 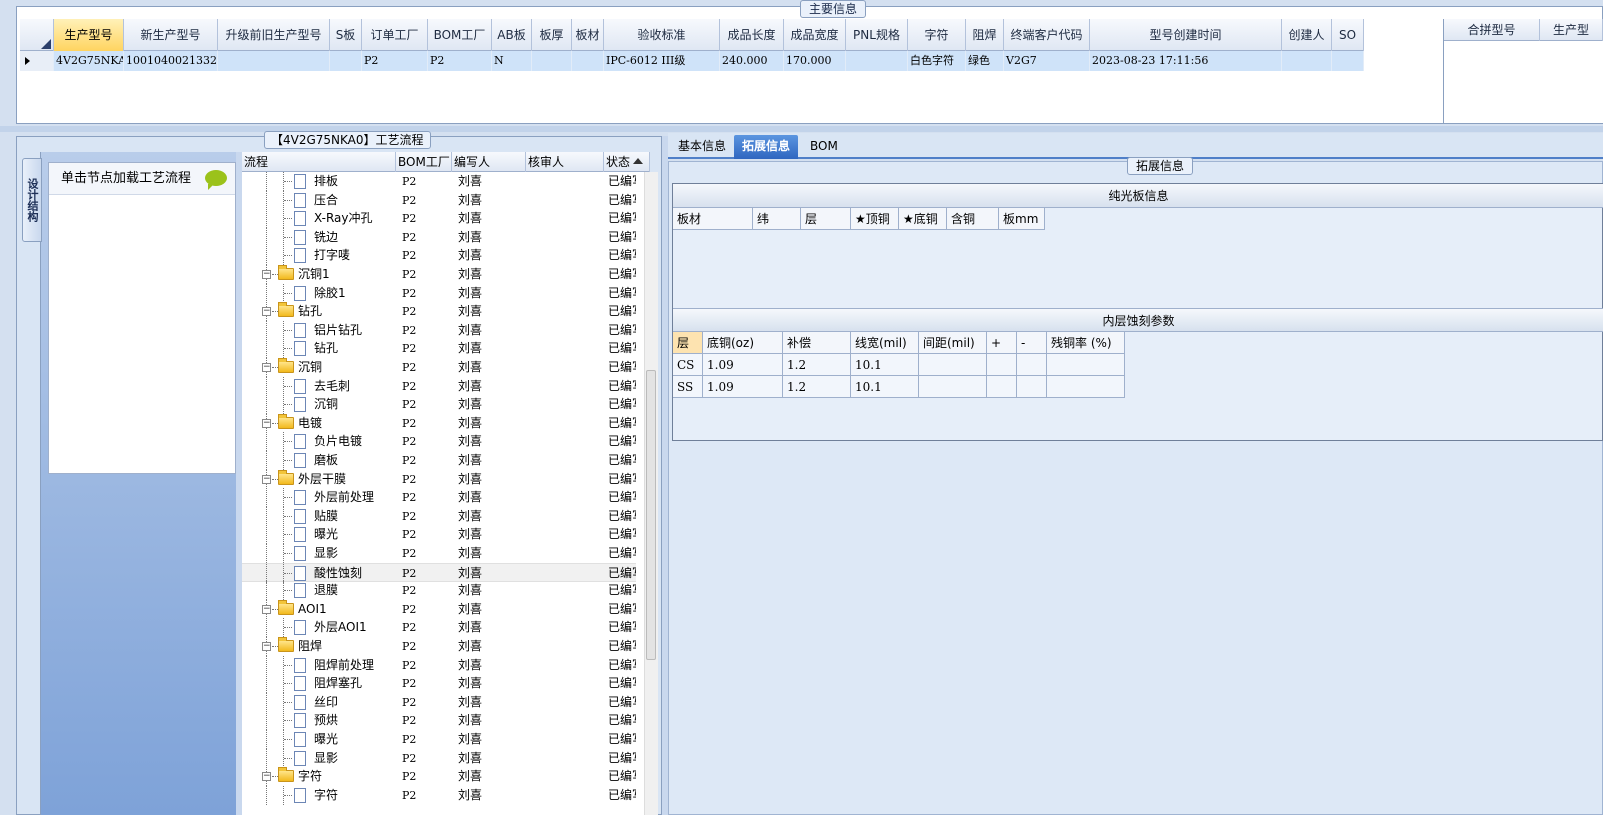 I want to click on tree-row: 沉铜 P2 刘喜 已编写, so click(x=439, y=405).